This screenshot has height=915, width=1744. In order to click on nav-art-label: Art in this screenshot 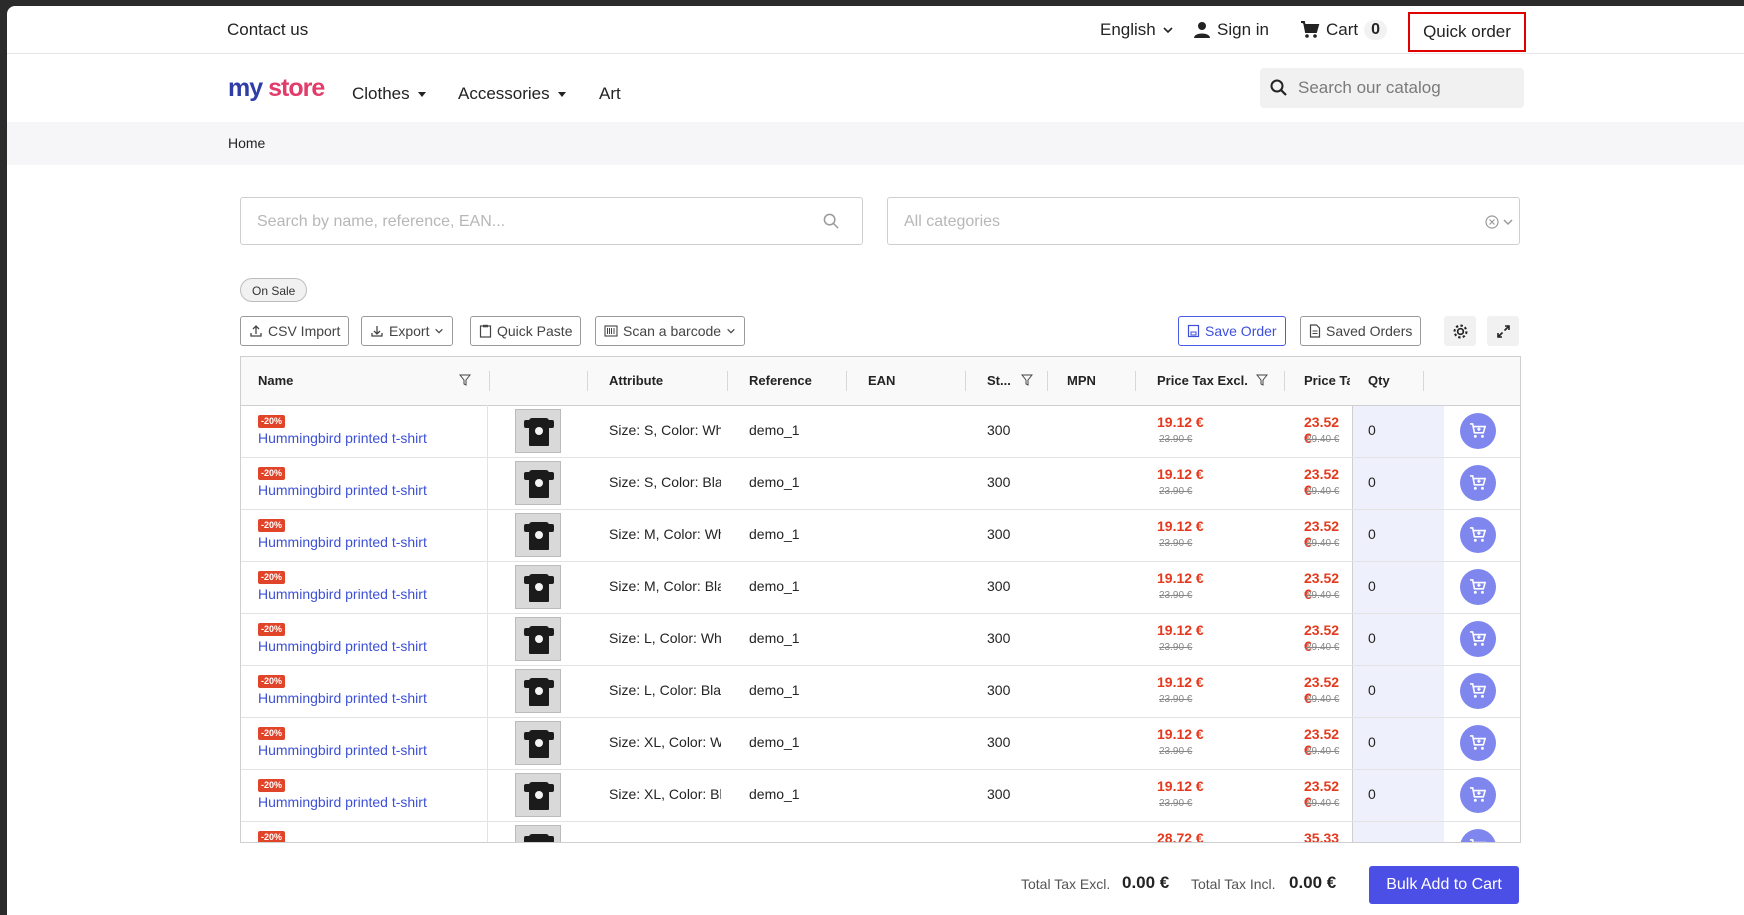, I will do `click(610, 93)`.